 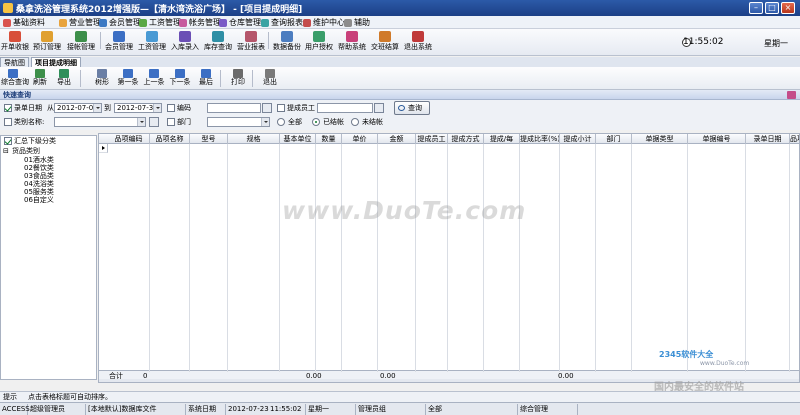 I want to click on summary-subcategory-checkbox, so click(x=8, y=141).